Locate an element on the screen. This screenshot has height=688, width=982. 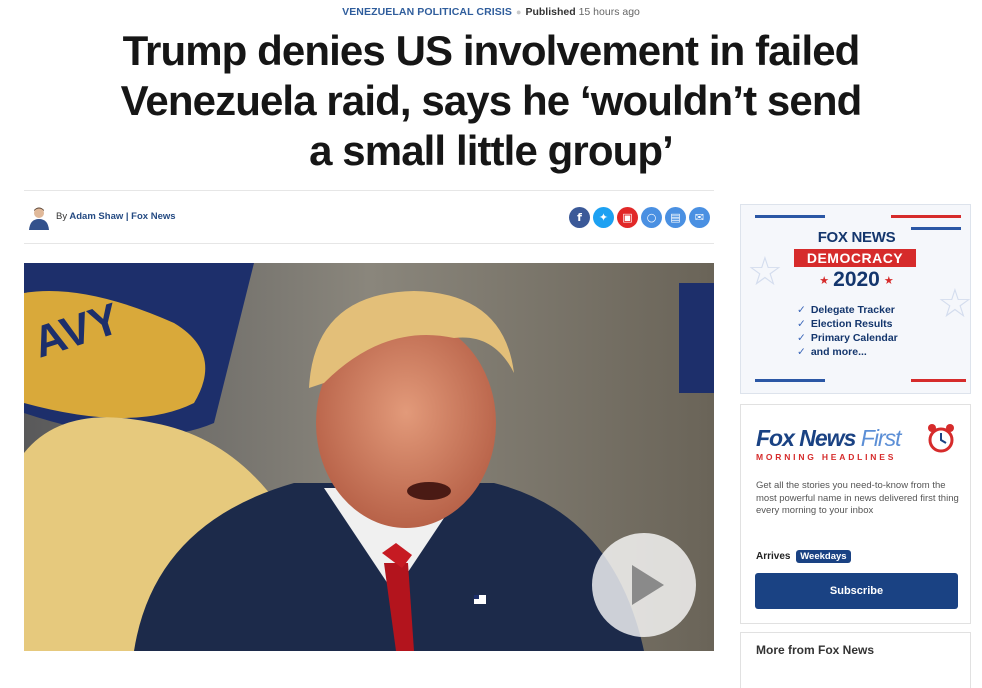
alarm-clock-icon is located at coordinates (941, 438).